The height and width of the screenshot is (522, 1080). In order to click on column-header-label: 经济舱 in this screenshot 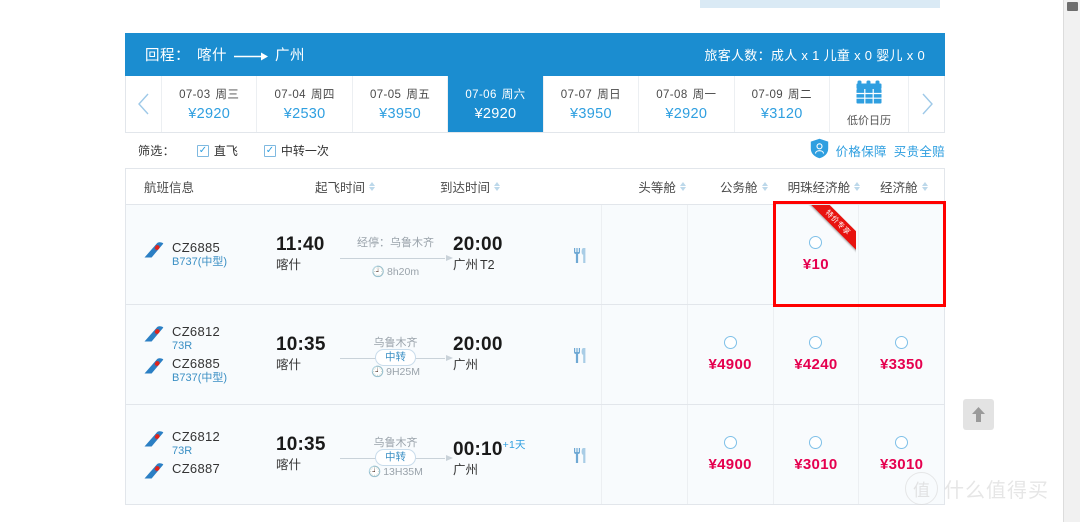, I will do `click(899, 188)`.